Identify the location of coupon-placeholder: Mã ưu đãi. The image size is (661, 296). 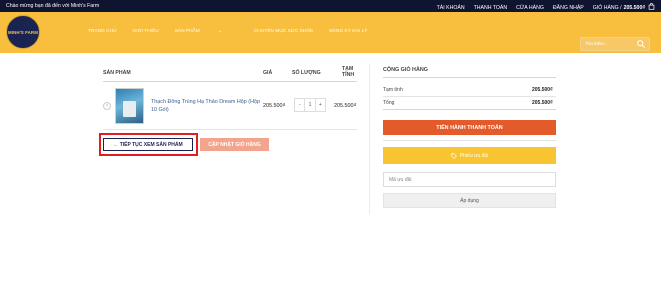
(400, 180).